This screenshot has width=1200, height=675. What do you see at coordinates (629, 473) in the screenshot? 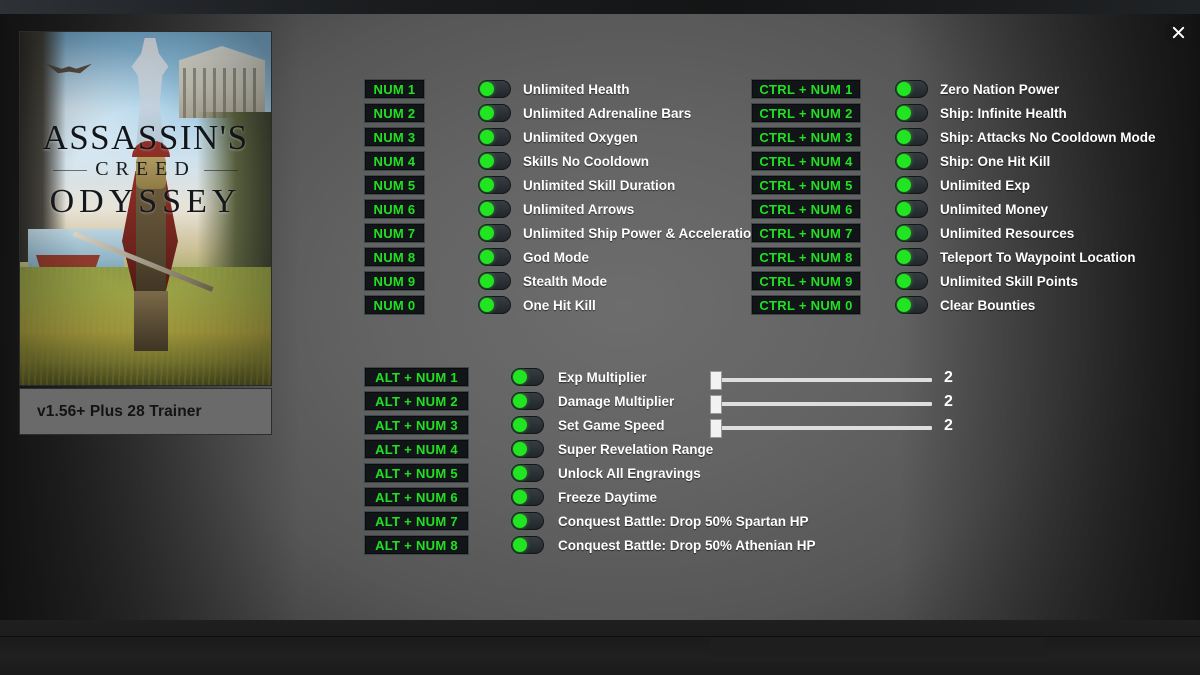
I see `cheat-label: Unlock All Engravings` at bounding box center [629, 473].